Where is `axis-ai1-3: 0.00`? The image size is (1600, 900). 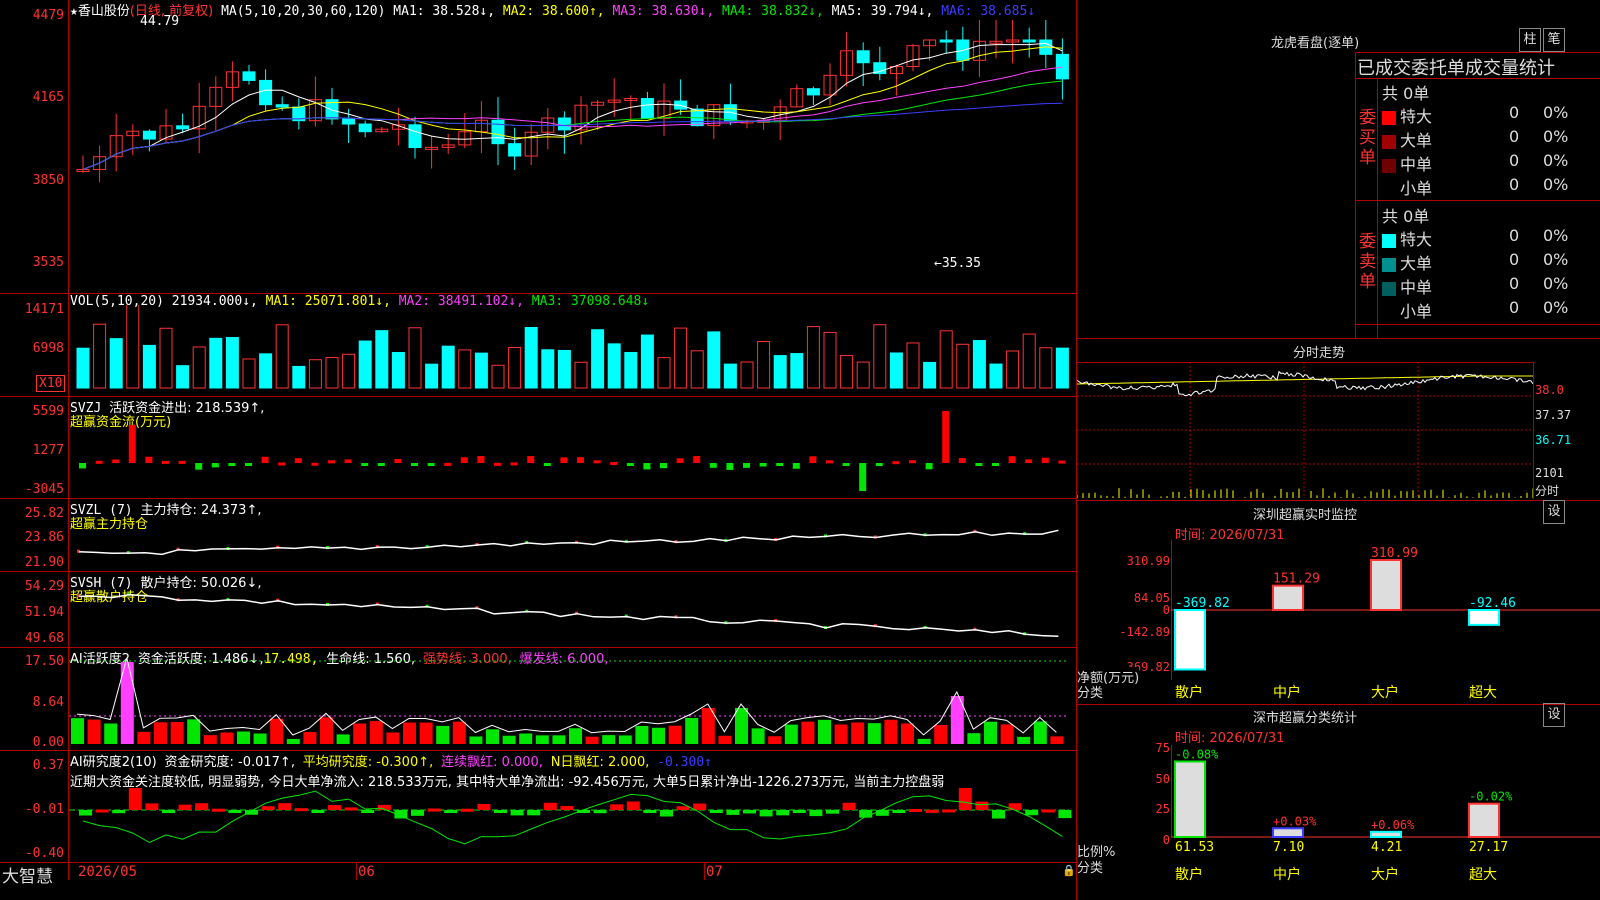
axis-ai1-3: 0.00 is located at coordinates (48, 742).